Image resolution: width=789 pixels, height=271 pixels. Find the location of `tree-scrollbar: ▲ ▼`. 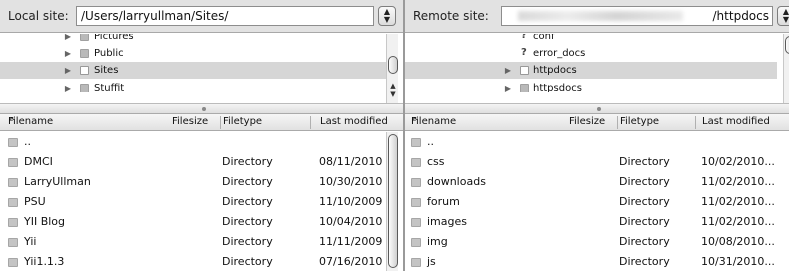

tree-scrollbar: ▲ ▼ is located at coordinates (392, 68).